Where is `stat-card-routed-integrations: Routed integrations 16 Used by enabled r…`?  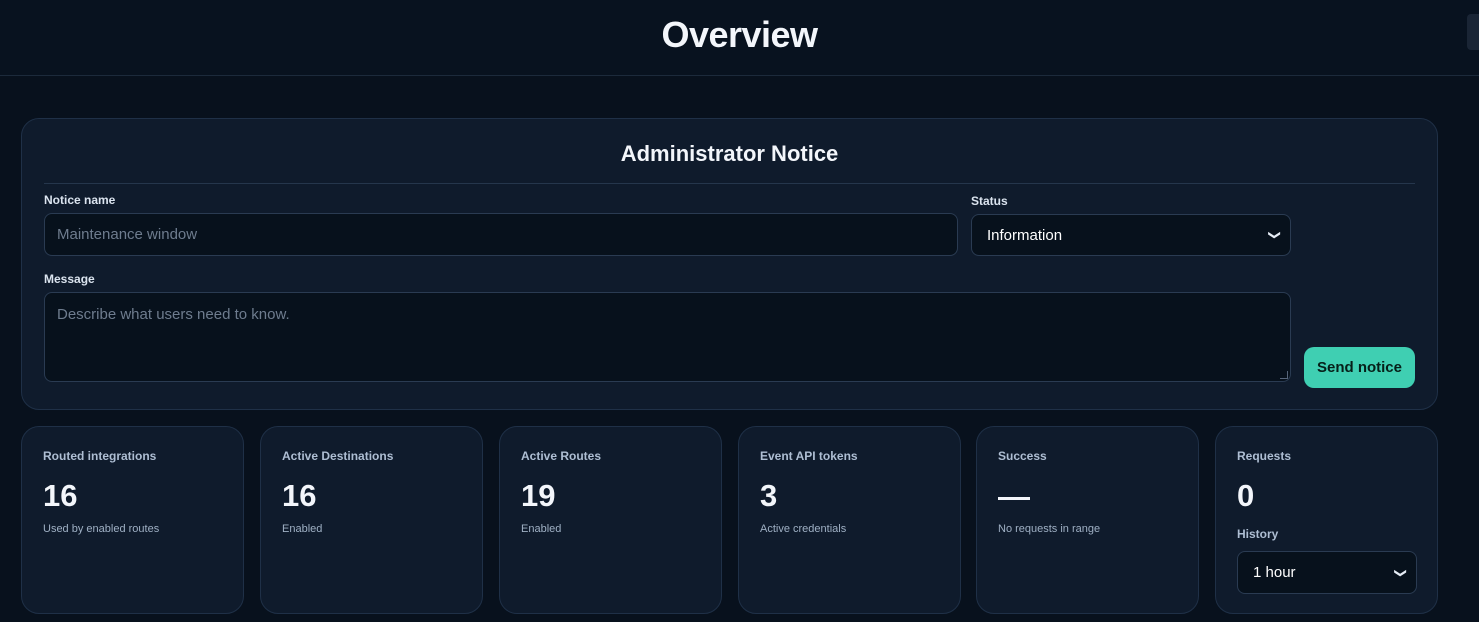
stat-card-routed-integrations: Routed integrations 16 Used by enabled r… is located at coordinates (132, 520).